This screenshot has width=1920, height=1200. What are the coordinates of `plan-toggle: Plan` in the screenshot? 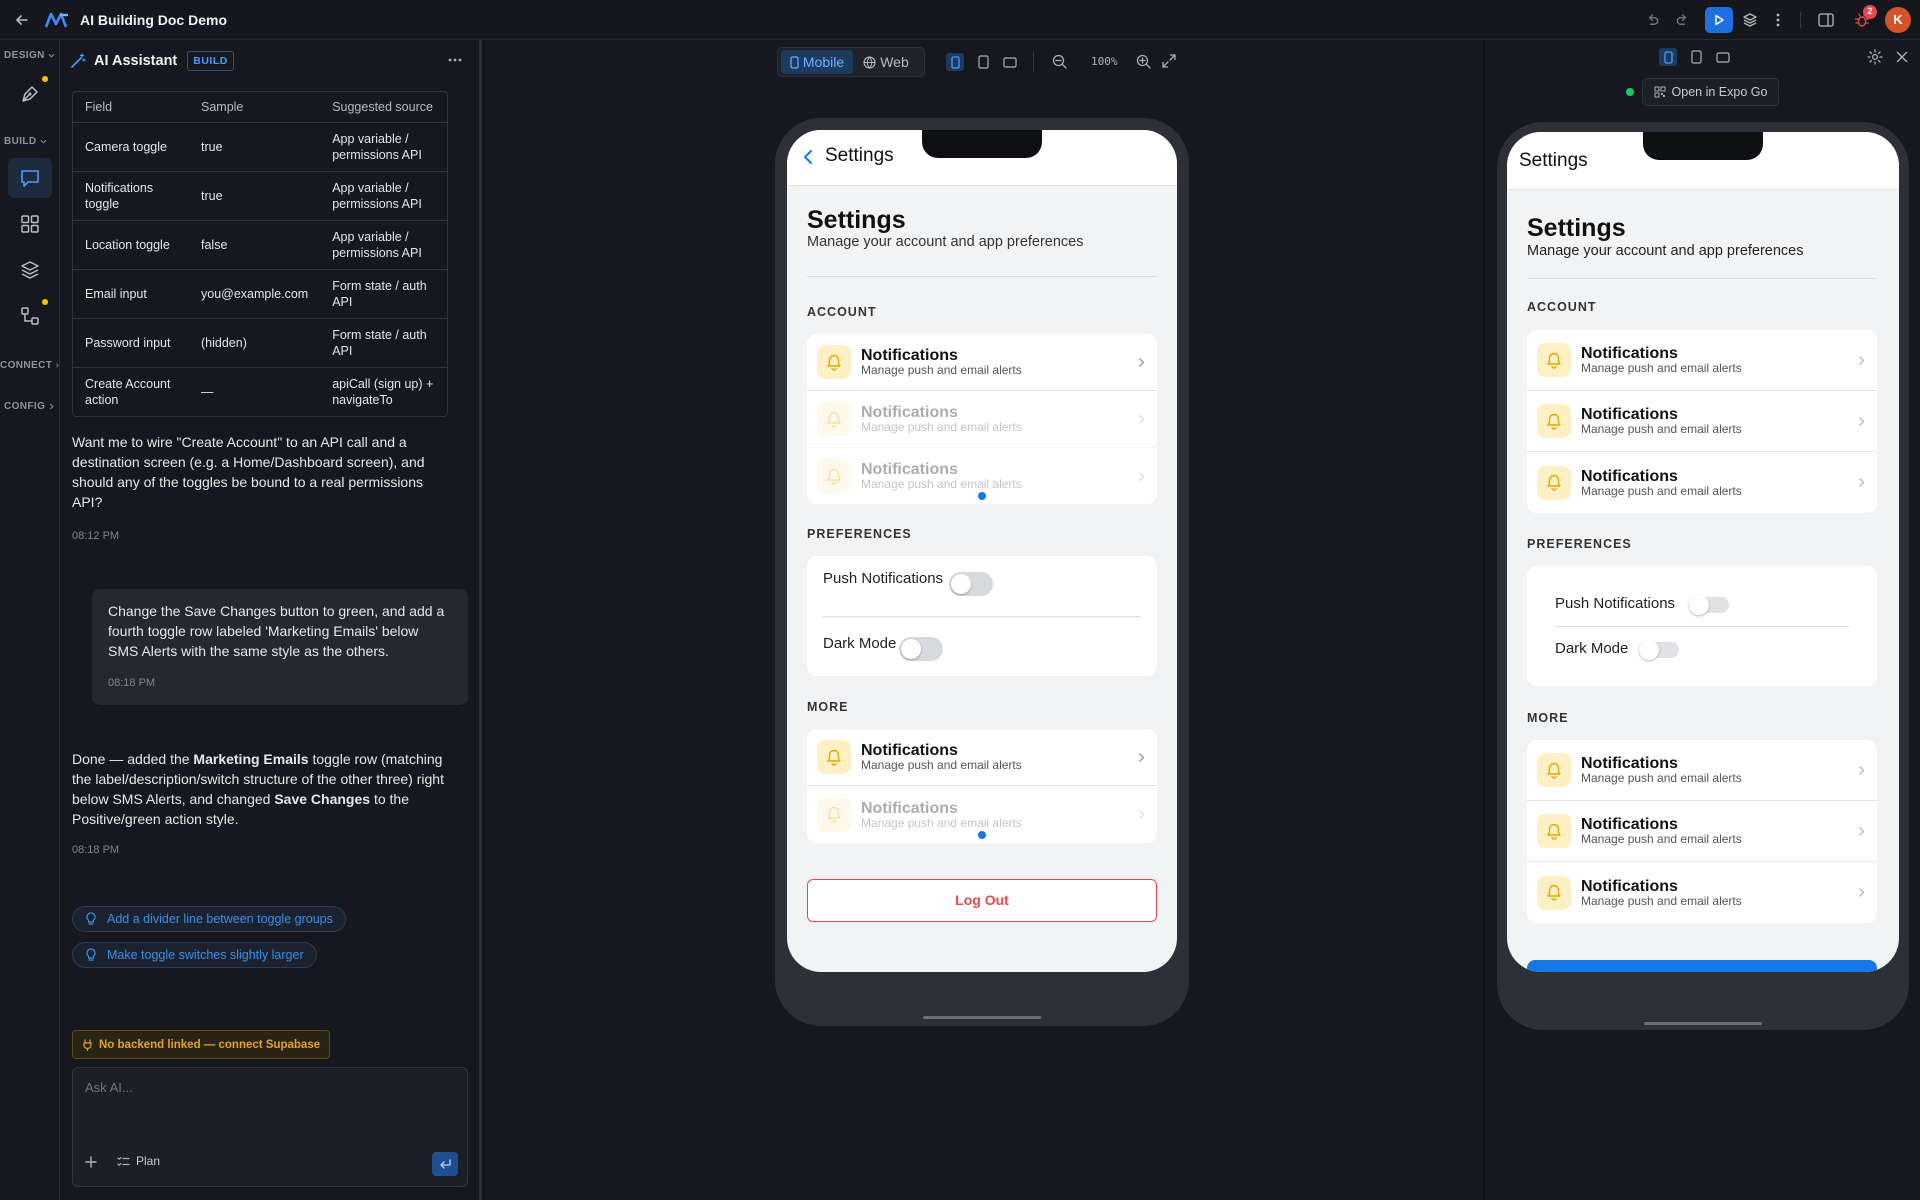 It's located at (138, 1161).